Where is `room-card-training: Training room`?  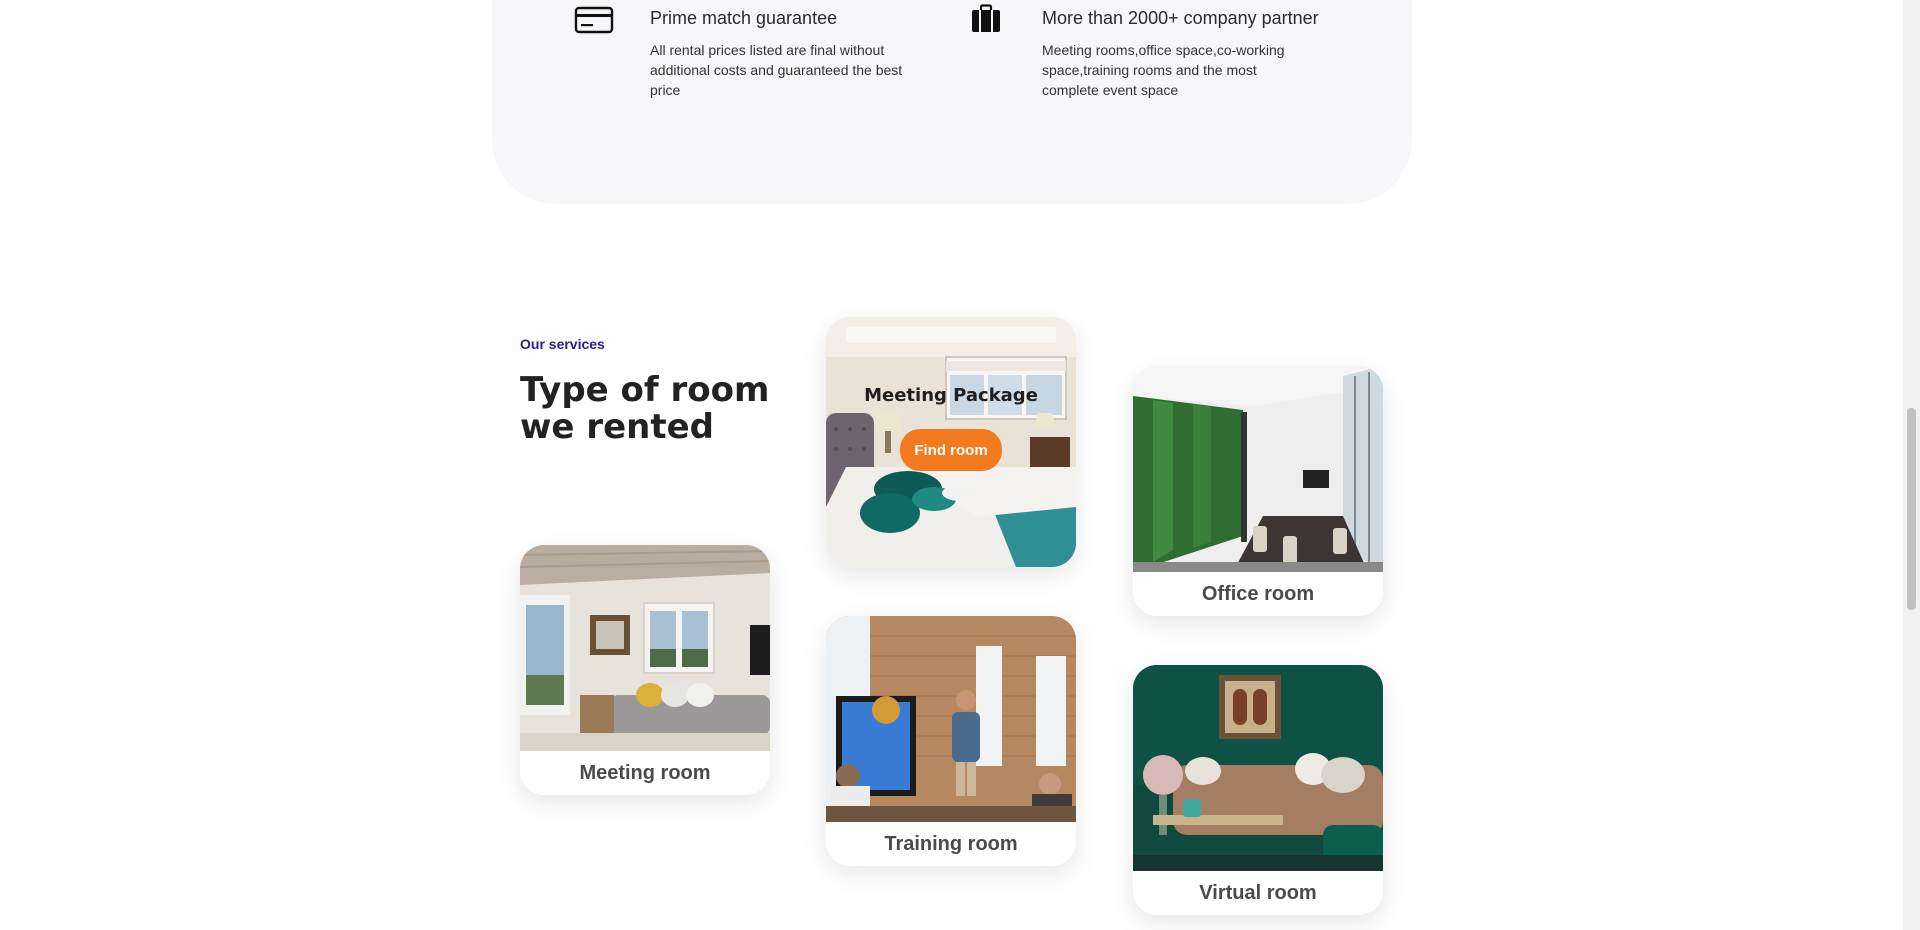
room-card-training: Training room is located at coordinates (951, 741).